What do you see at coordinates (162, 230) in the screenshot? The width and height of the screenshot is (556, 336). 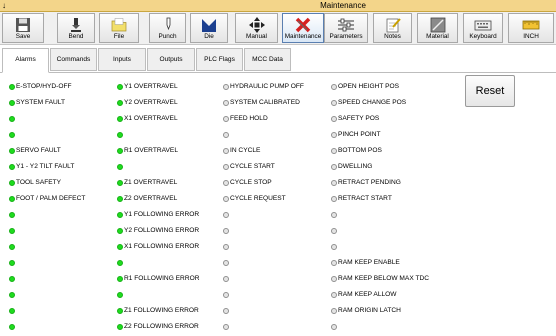 I see `alarm-label: Y2 FOLLOWING ERROR` at bounding box center [162, 230].